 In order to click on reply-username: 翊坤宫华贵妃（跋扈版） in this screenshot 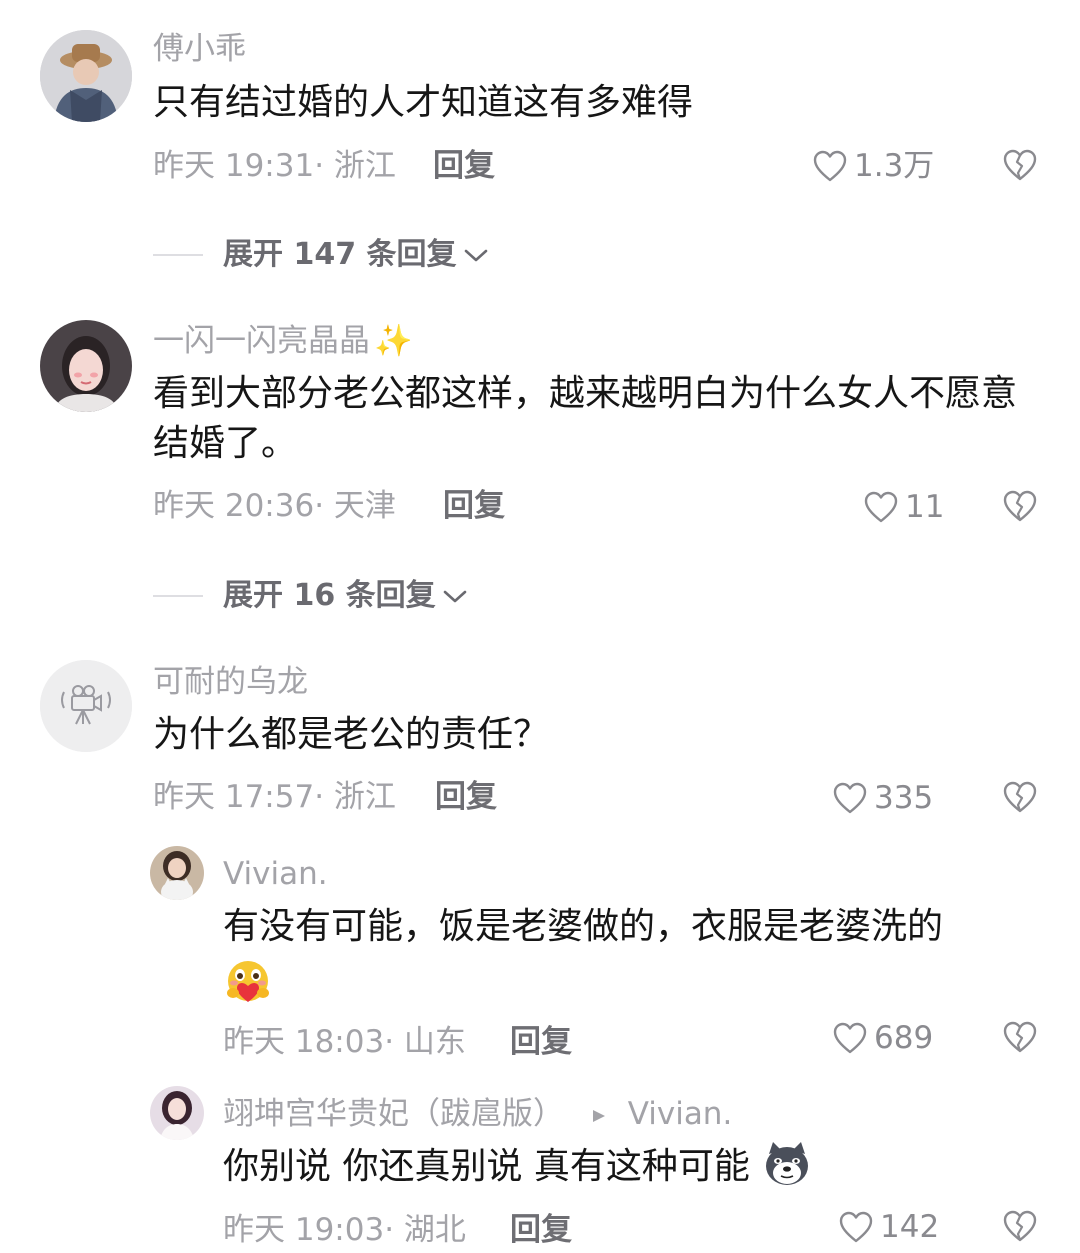, I will do `click(393, 1114)`.